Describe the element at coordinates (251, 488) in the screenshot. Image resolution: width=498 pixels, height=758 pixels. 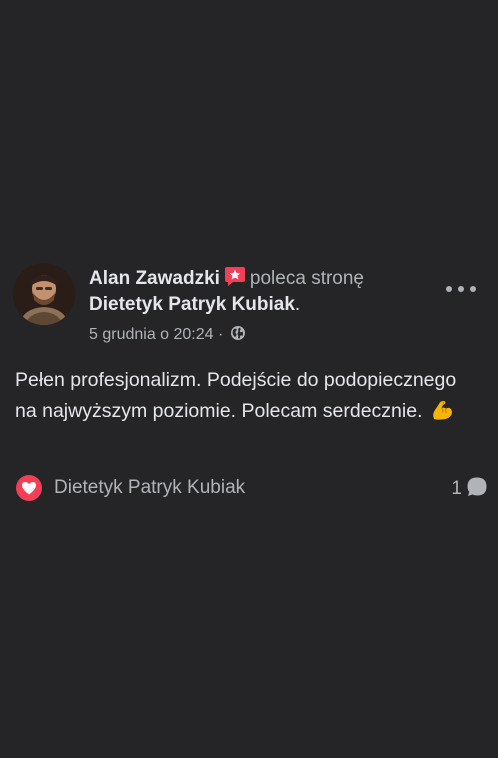
I see `post-footer: Dietetyk Patryk Kubiak 1` at that location.